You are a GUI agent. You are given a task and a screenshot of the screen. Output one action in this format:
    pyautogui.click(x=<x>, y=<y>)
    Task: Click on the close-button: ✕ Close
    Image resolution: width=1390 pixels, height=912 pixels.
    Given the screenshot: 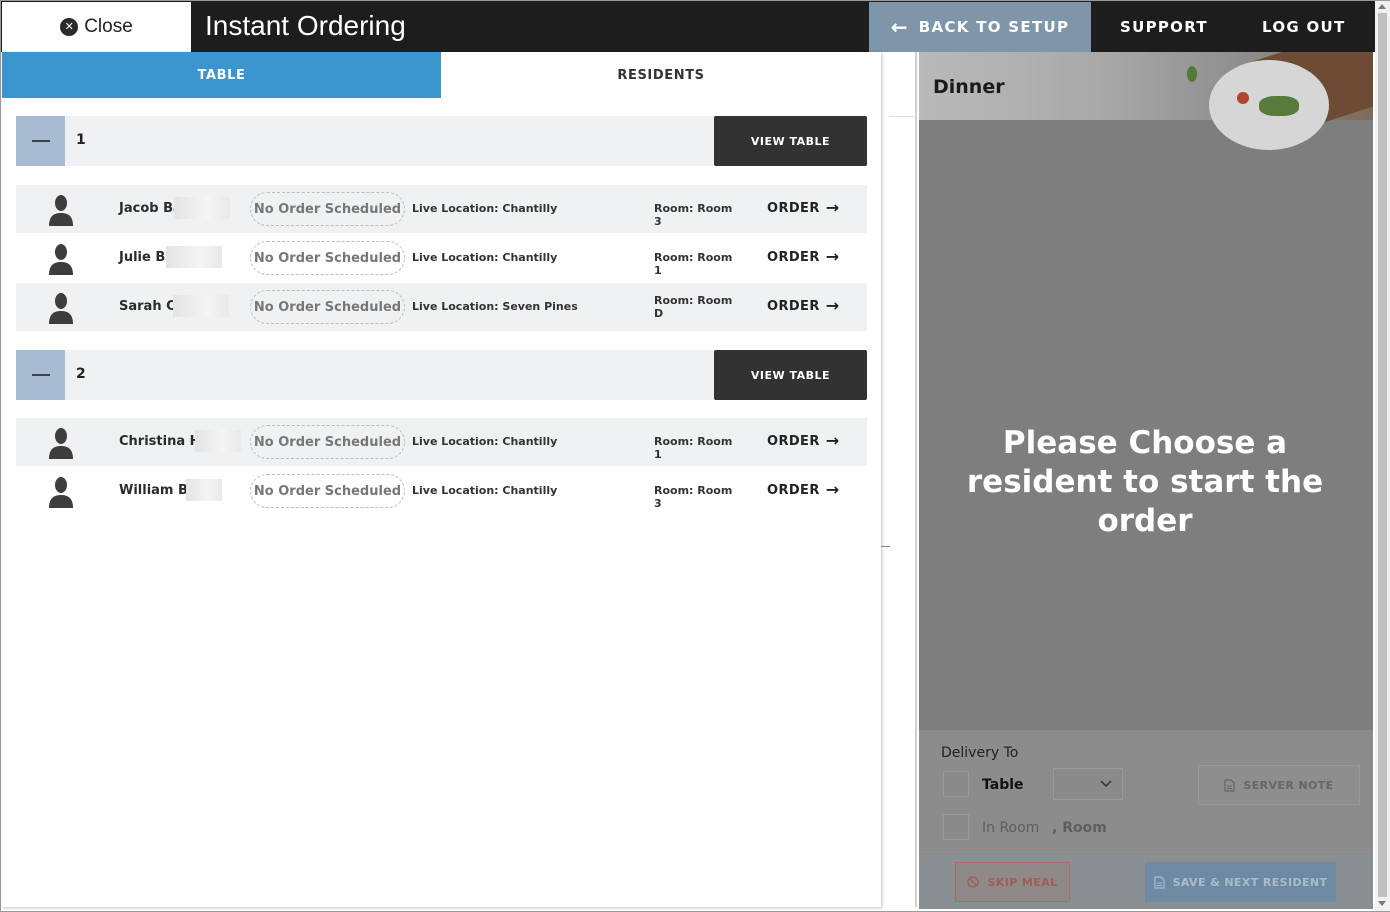 What is the action you would take?
    pyautogui.click(x=96, y=27)
    